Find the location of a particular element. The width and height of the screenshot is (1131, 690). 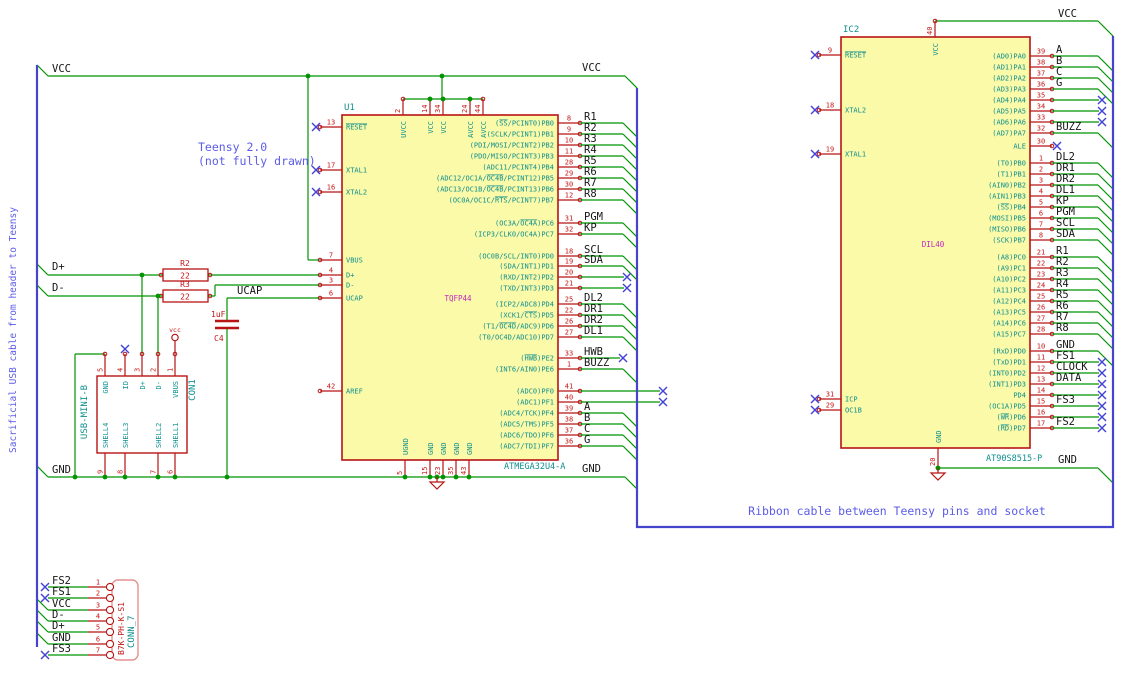

pin-name: (OC1A)PD5 is located at coordinates (1007, 407).